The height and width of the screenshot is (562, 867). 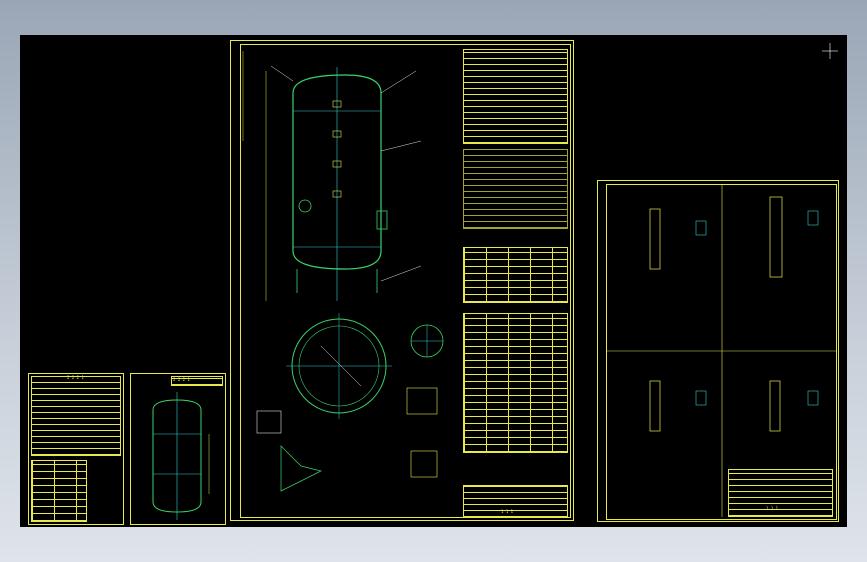 What do you see at coordinates (76, 416) in the screenshot?
I see `table-spec` at bounding box center [76, 416].